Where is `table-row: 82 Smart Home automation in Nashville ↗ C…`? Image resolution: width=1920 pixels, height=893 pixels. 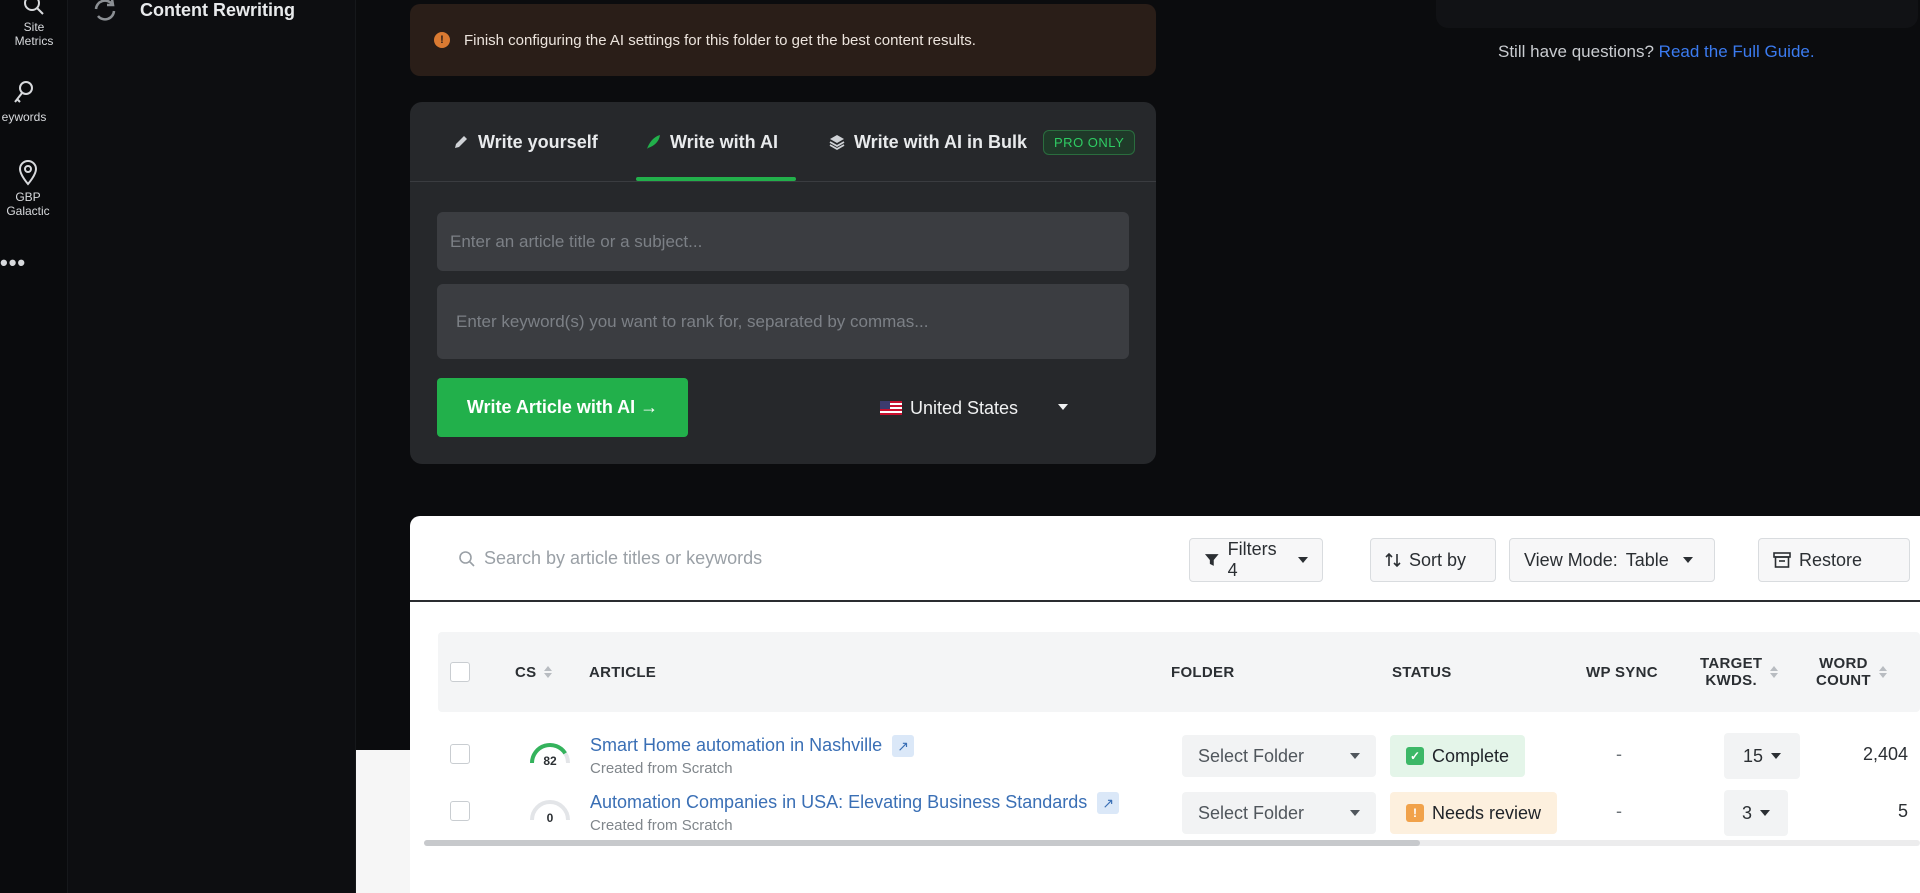
table-row: 82 Smart Home automation in Nashville ↗ C… is located at coordinates (1179, 757).